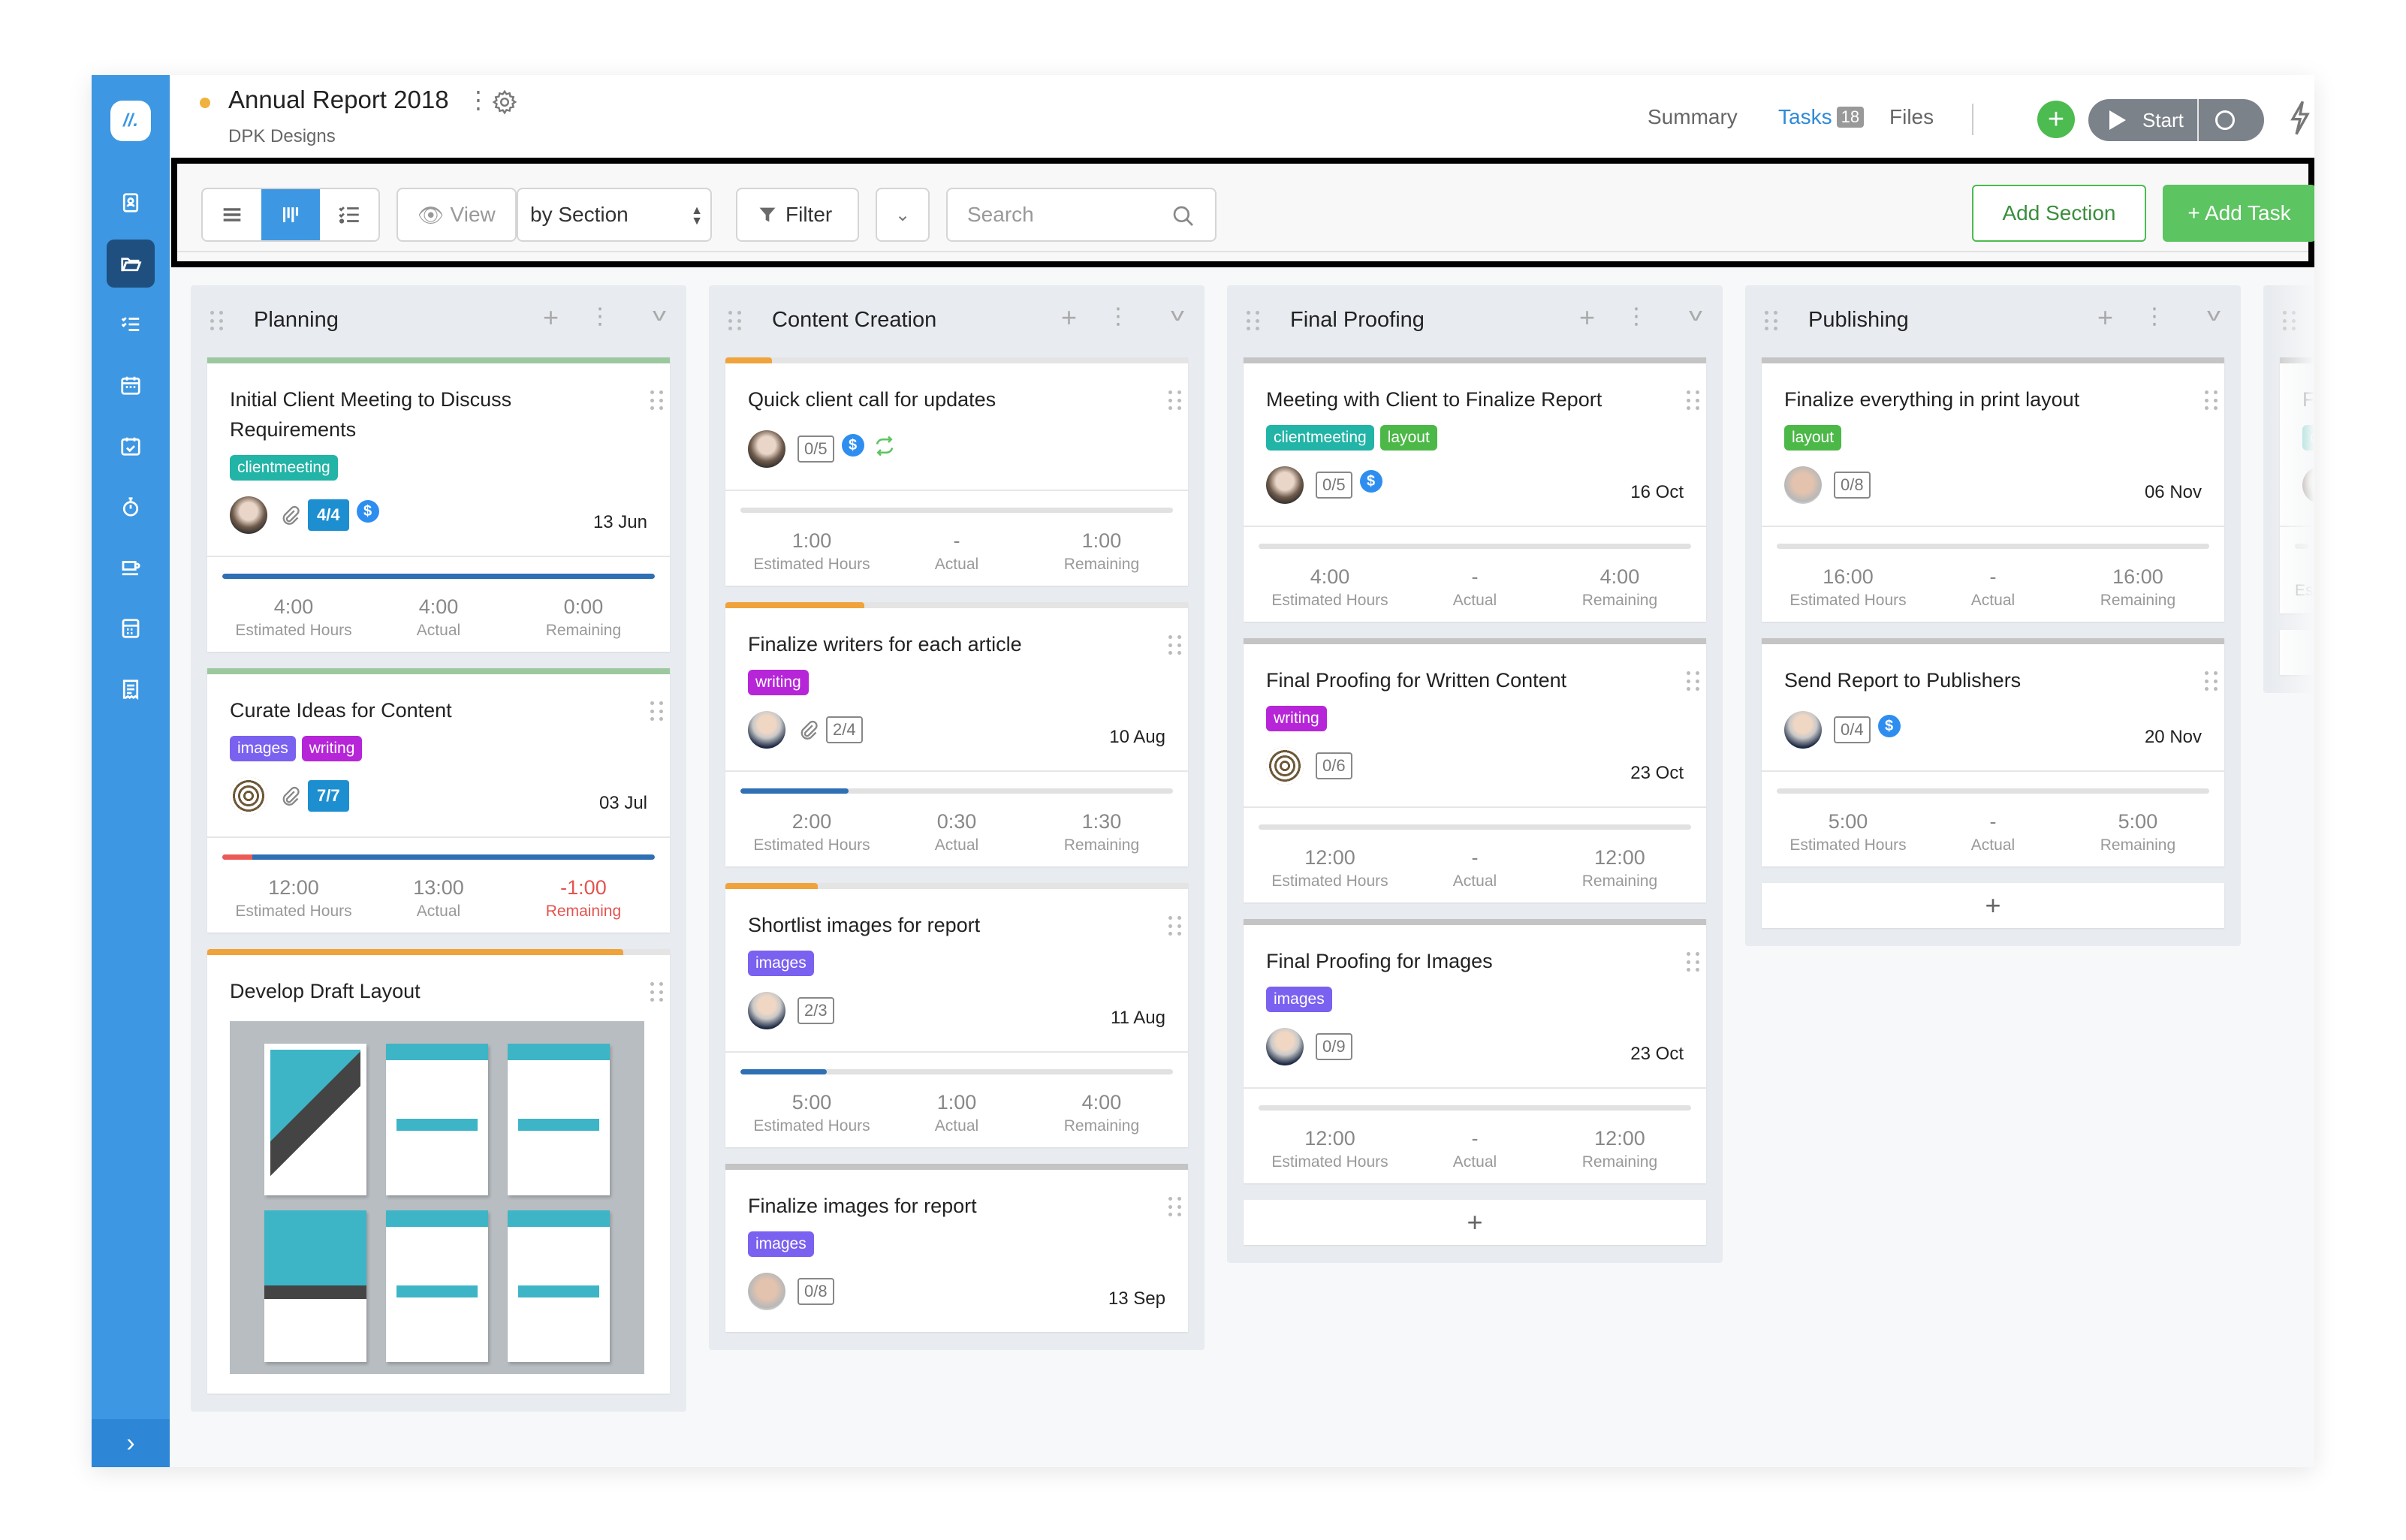 The width and height of the screenshot is (2406, 1540). What do you see at coordinates (328, 796) in the screenshot?
I see `checklist-count: 7/7` at bounding box center [328, 796].